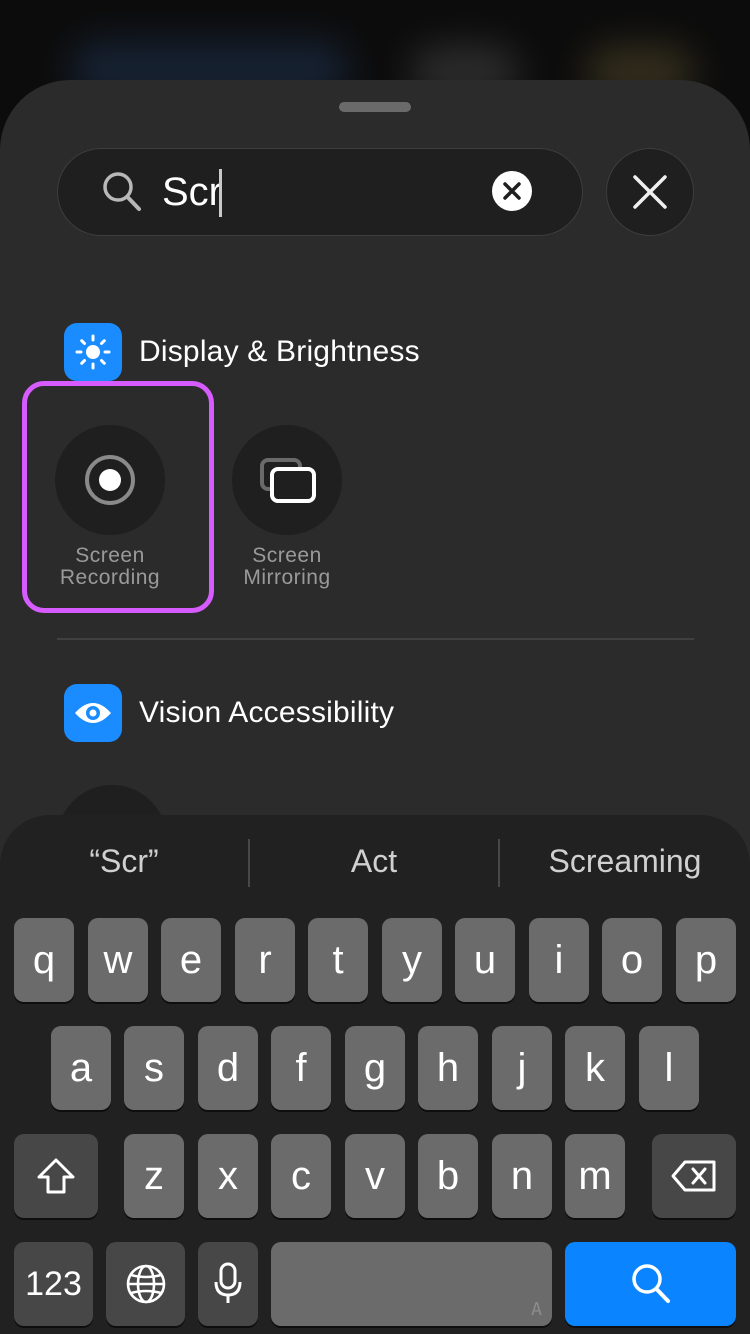 This screenshot has width=750, height=1334. Describe the element at coordinates (301, 1068) in the screenshot. I see `key-f: f` at that location.